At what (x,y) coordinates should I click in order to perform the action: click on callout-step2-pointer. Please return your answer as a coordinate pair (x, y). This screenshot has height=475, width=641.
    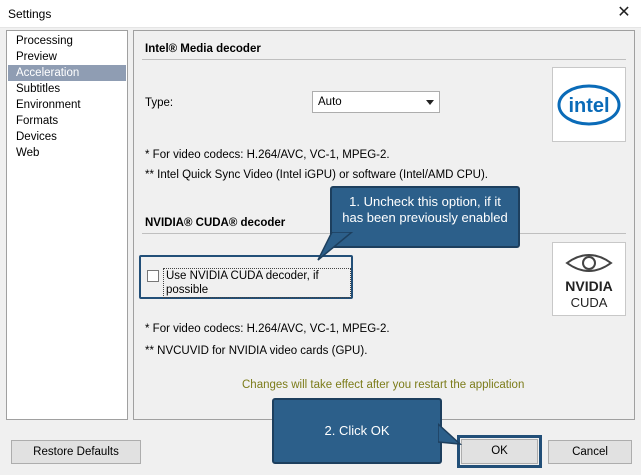
    Looking at the image, I should click on (450, 433).